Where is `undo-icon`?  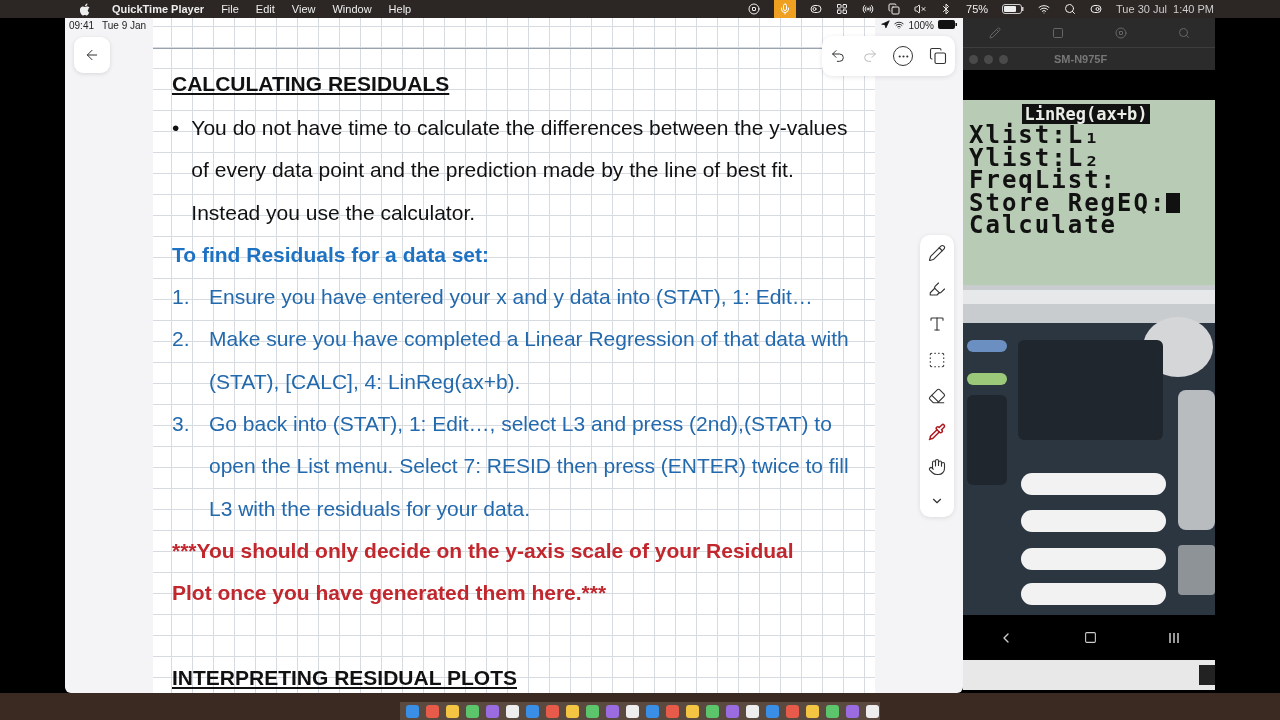
undo-icon is located at coordinates (837, 56).